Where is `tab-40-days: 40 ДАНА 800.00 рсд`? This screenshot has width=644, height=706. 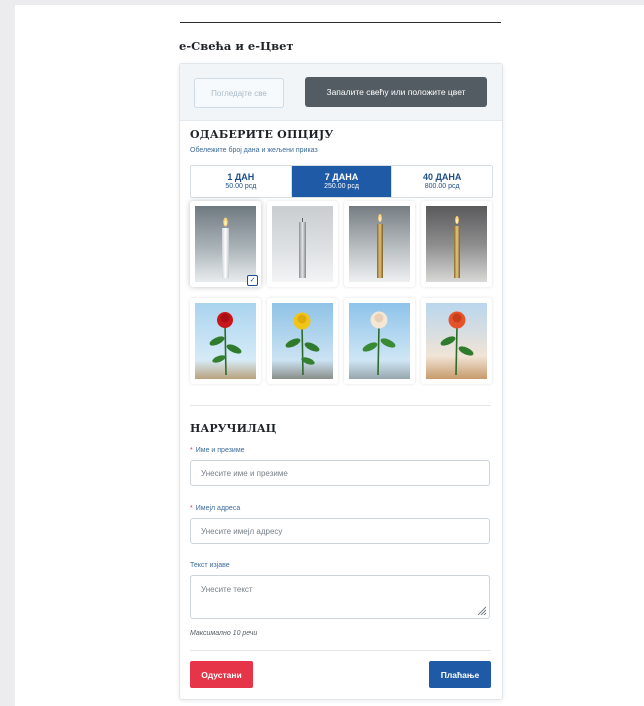 tab-40-days: 40 ДАНА 800.00 рсд is located at coordinates (442, 181).